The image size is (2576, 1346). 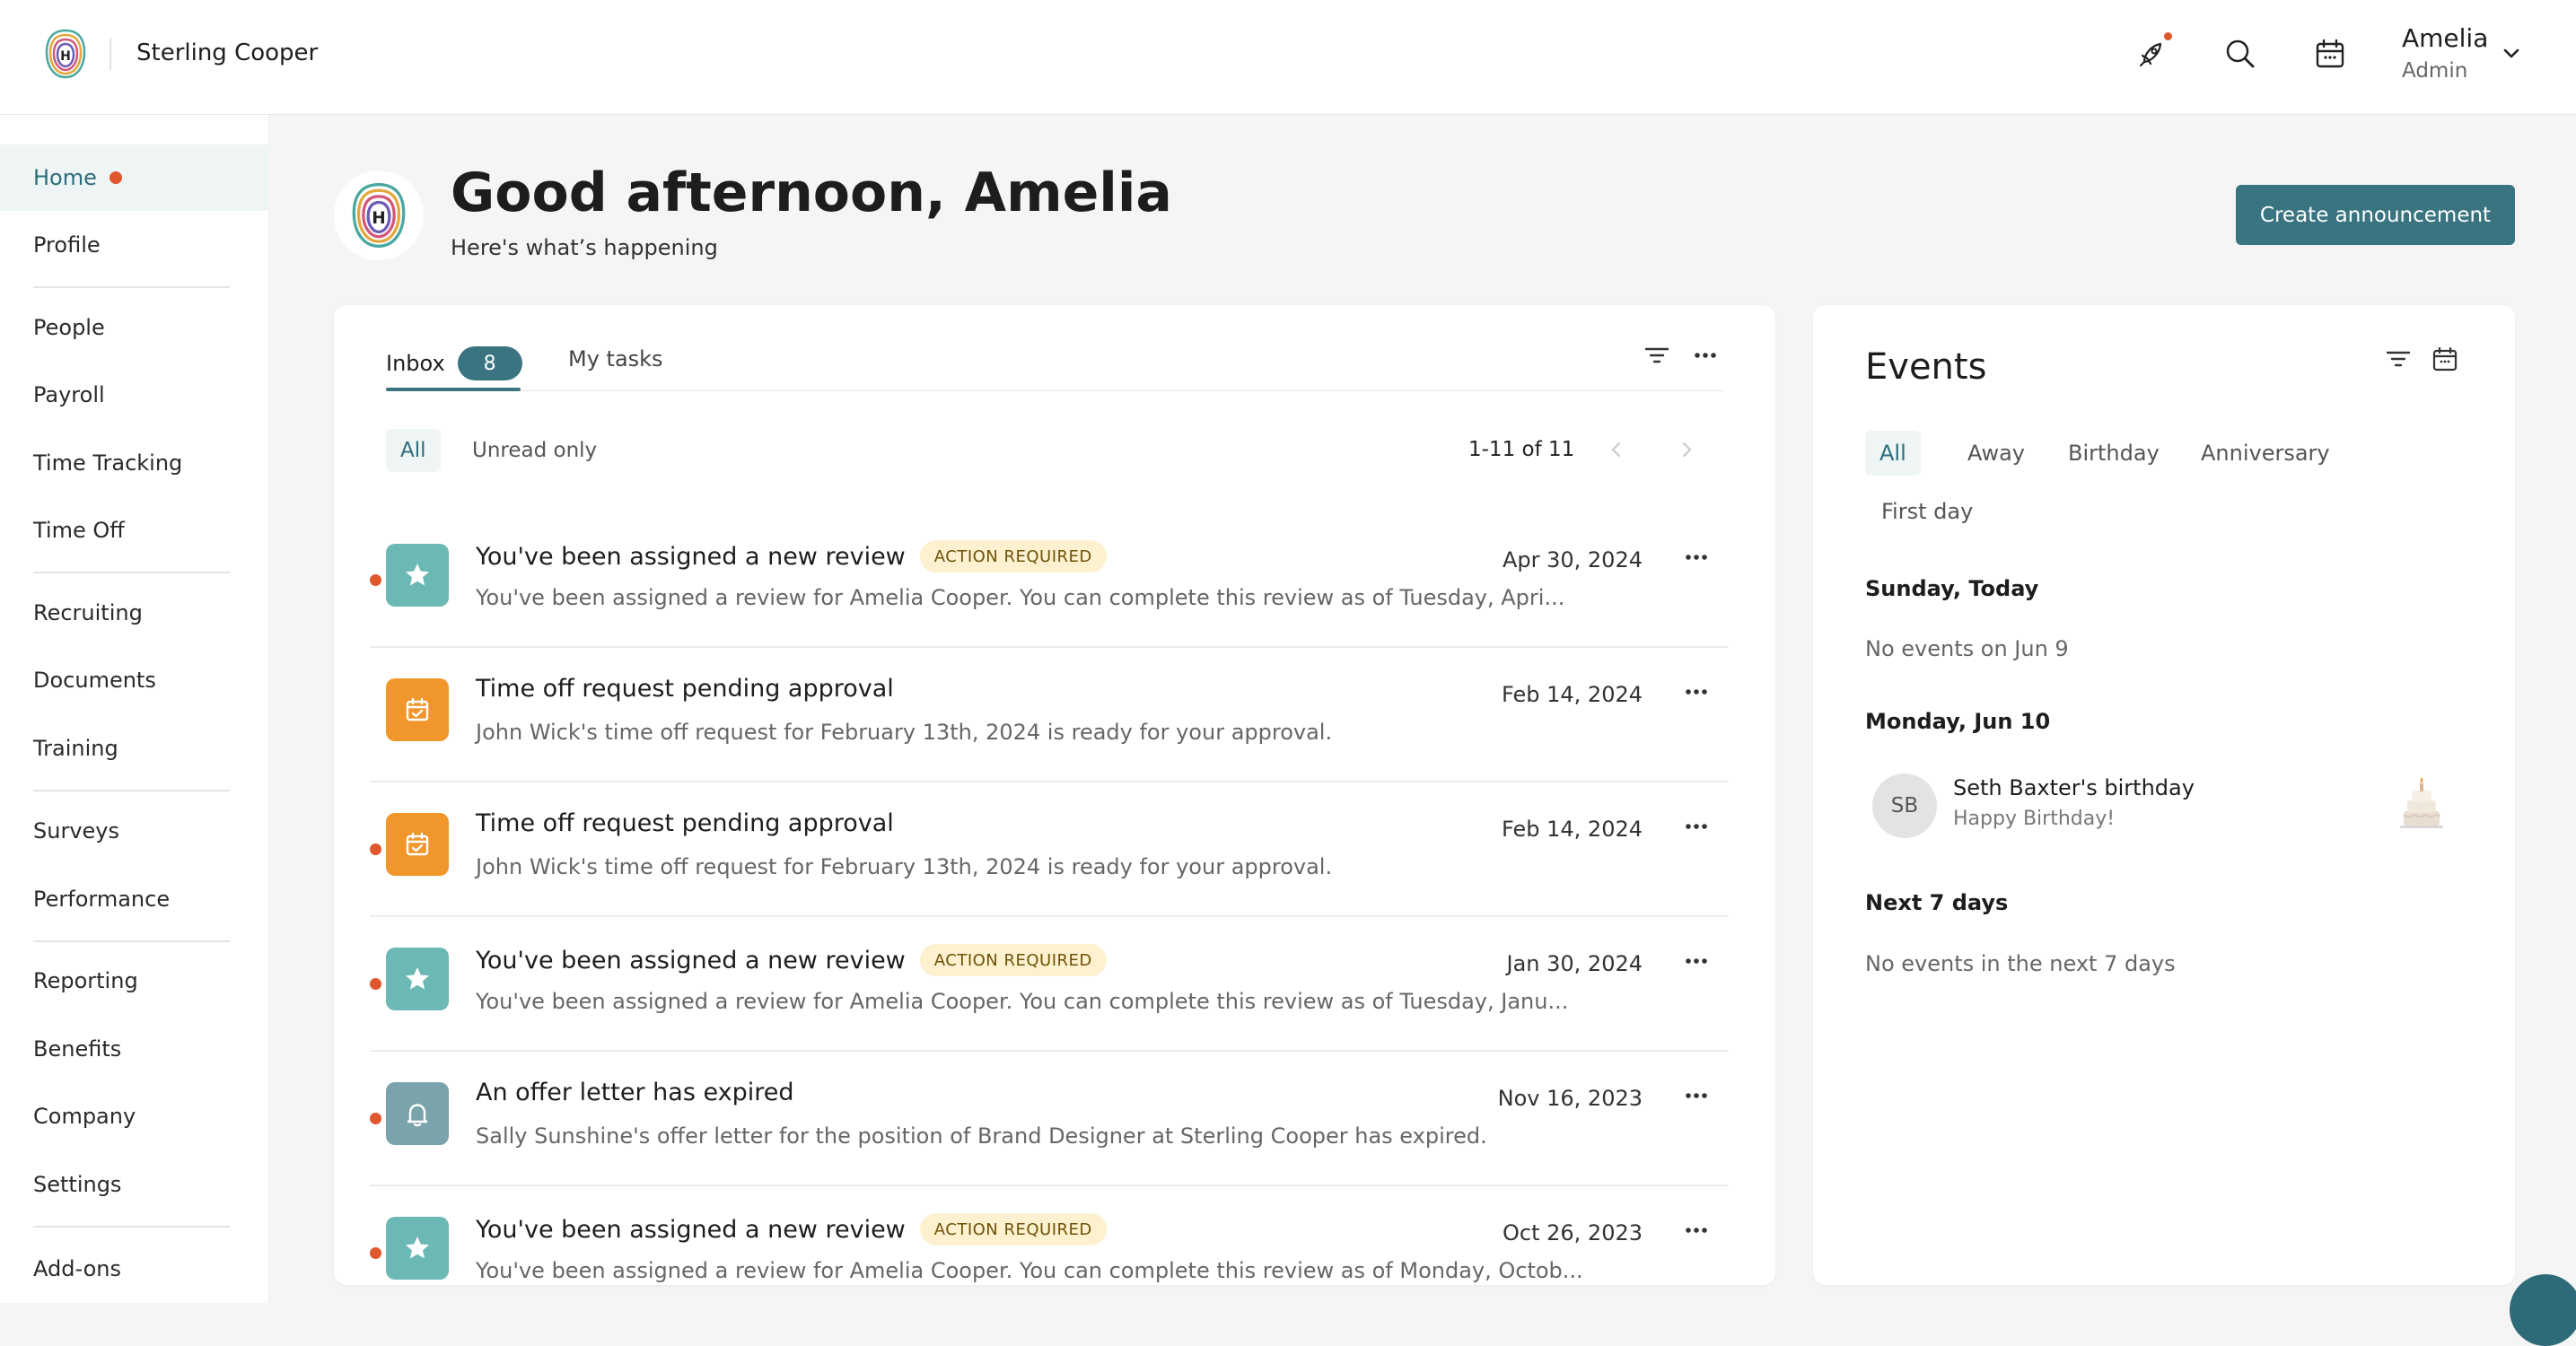 I want to click on rocket-icon, so click(x=2152, y=53).